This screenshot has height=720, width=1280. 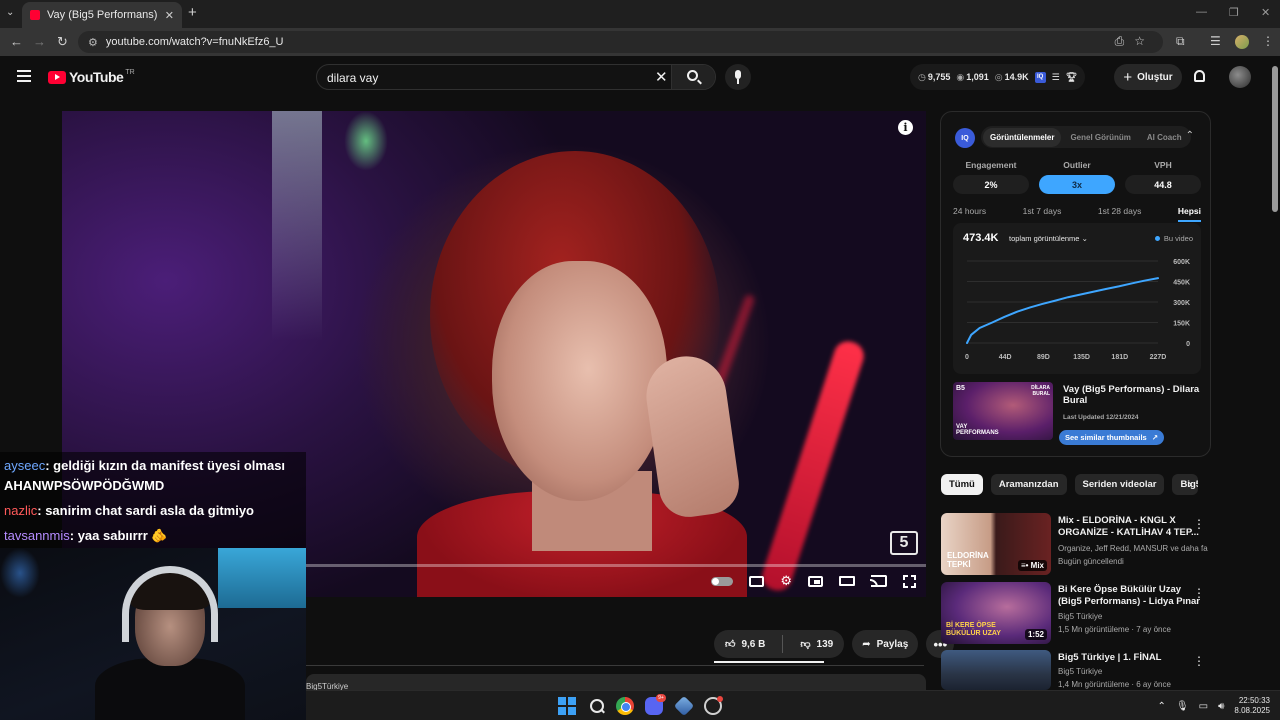 I want to click on logo-wordmark: YouTube, so click(x=96, y=77).